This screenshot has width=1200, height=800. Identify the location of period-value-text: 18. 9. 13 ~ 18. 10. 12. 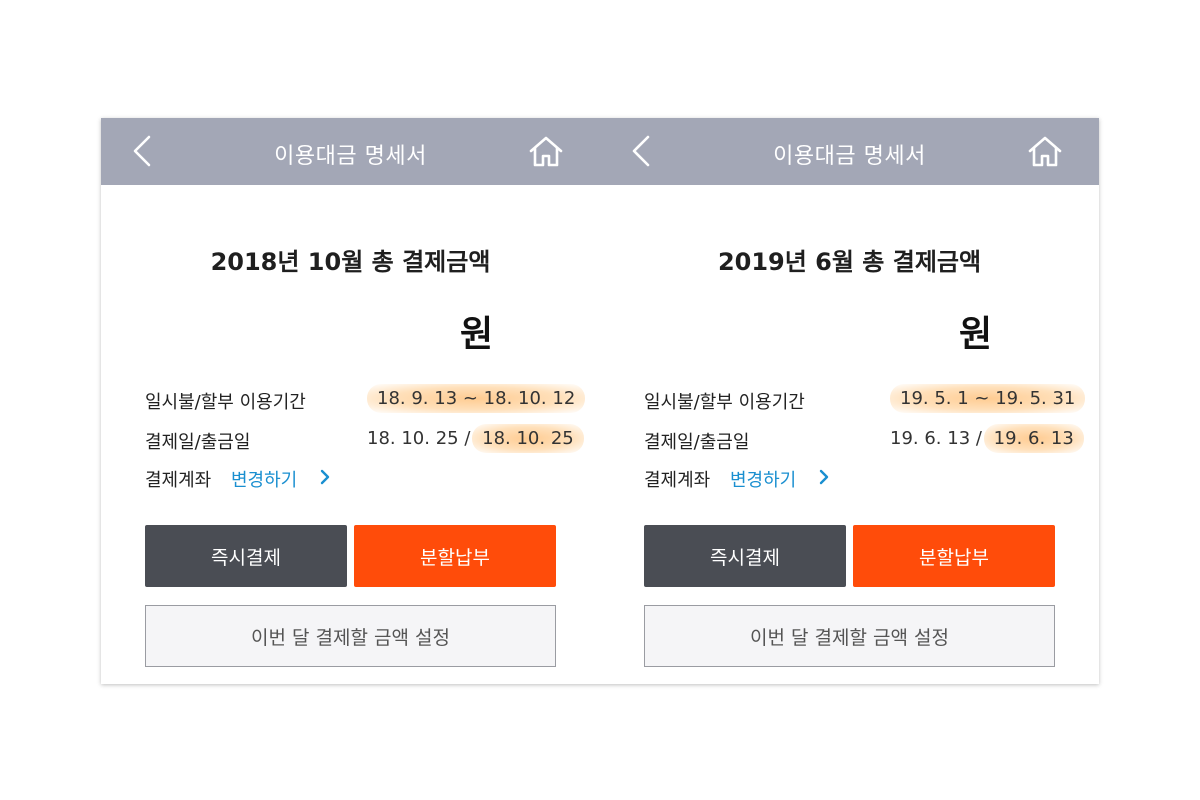
(476, 398).